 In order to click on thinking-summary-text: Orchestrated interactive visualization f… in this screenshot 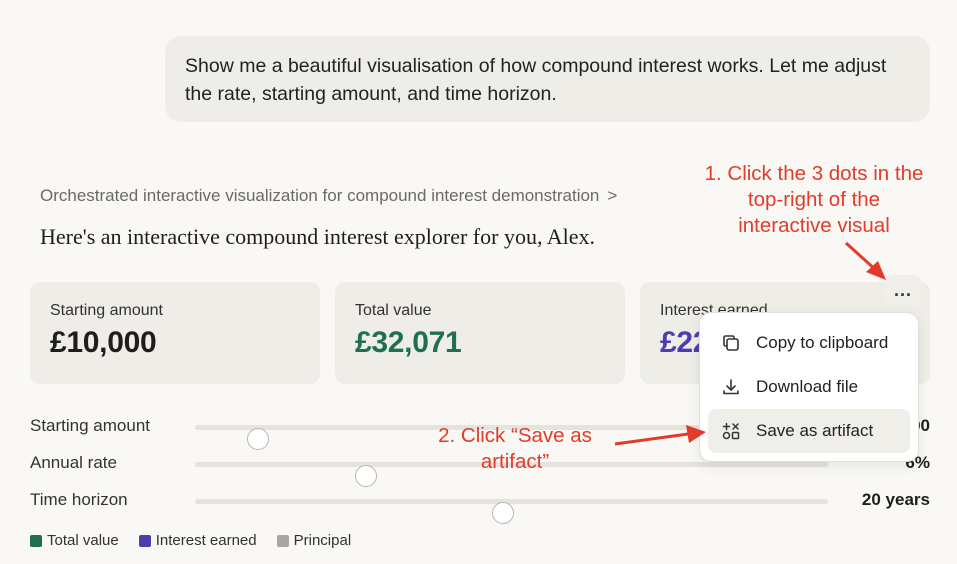, I will do `click(320, 195)`.